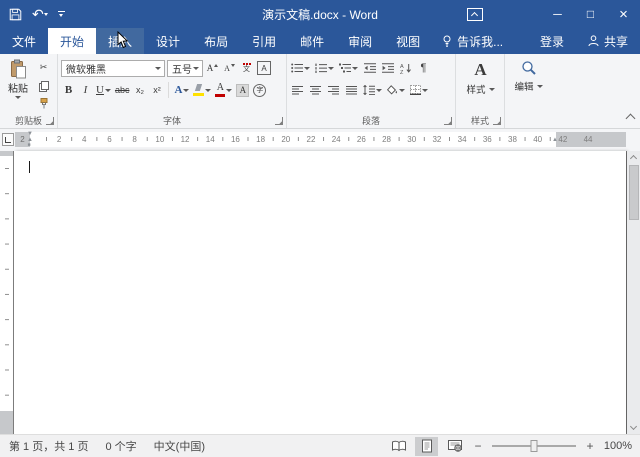  What do you see at coordinates (633, 158) in the screenshot?
I see `scroll-up-icon` at bounding box center [633, 158].